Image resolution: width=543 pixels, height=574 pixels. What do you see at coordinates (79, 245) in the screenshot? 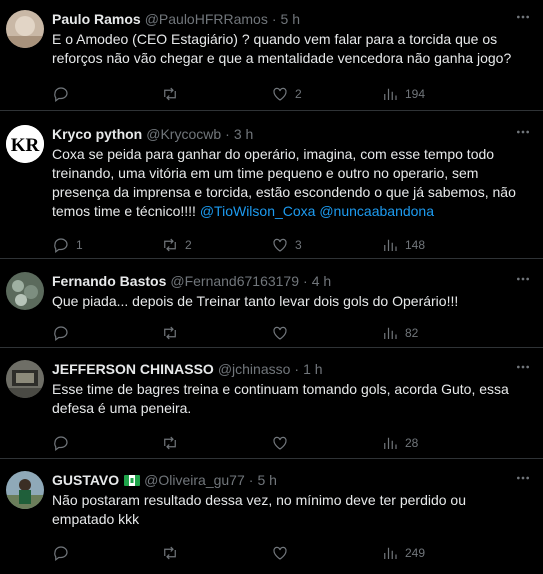
I see `reply-count: 1` at bounding box center [79, 245].